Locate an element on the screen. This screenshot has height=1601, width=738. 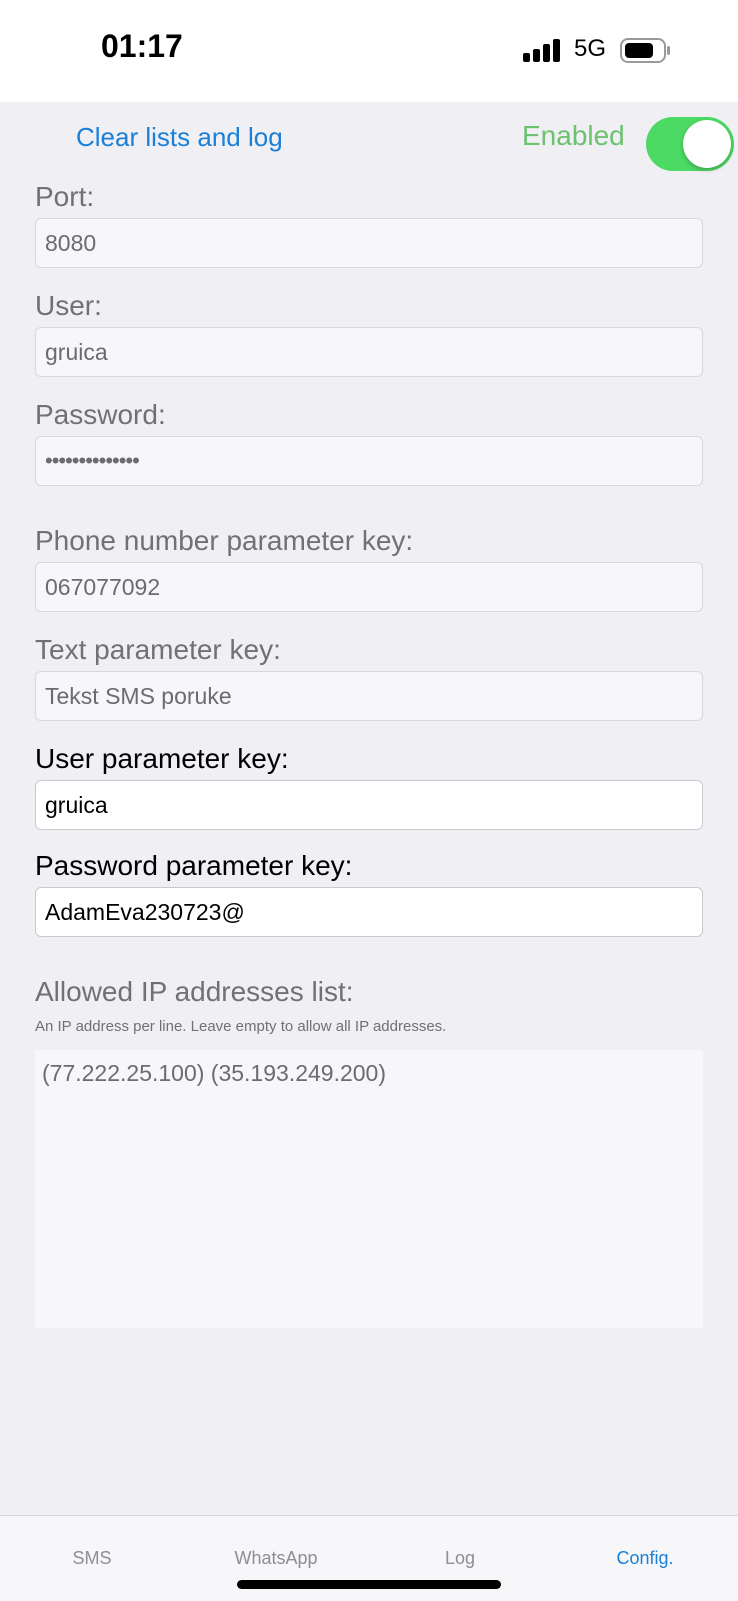
tab-config: Config. is located at coordinates (645, 1558).